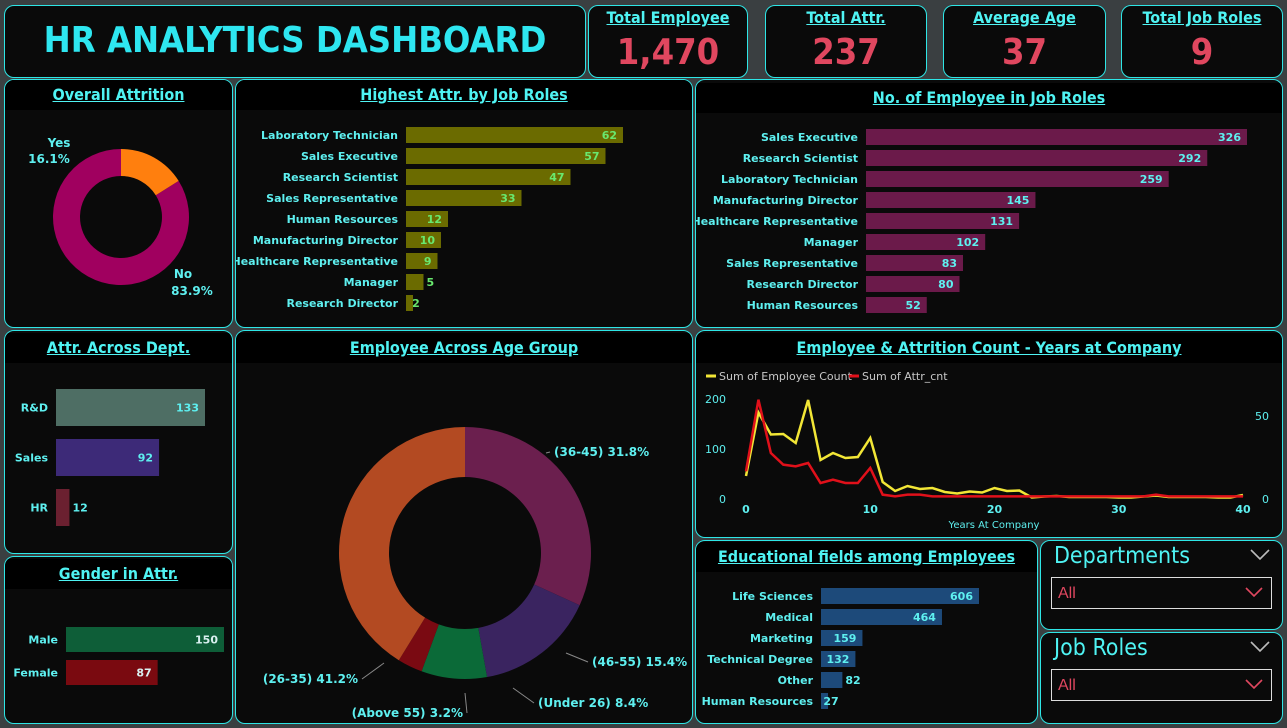  What do you see at coordinates (1265, 499) in the screenshot?
I see `y-right-tick: 0` at bounding box center [1265, 499].